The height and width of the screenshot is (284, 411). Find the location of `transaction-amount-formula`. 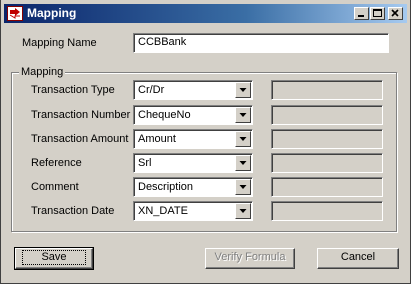

transaction-amount-formula is located at coordinates (327, 139).